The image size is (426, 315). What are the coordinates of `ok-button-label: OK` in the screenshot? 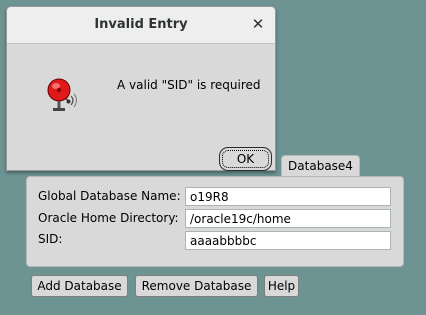 It's located at (245, 159).